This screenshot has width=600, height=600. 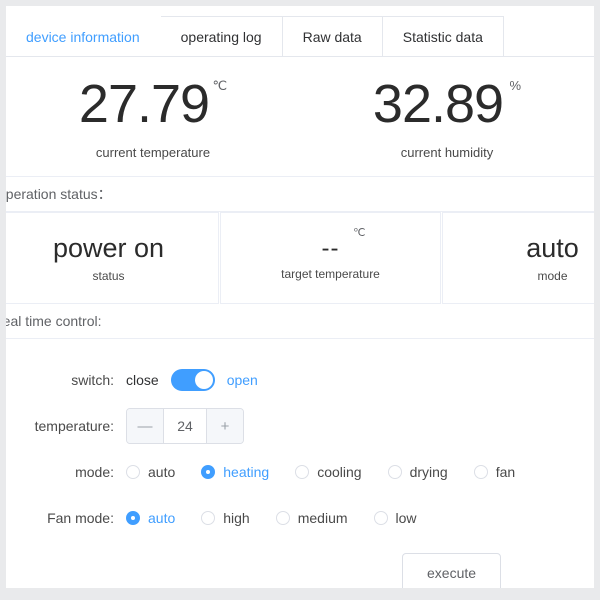 I want to click on radio-label: low, so click(x=406, y=518).